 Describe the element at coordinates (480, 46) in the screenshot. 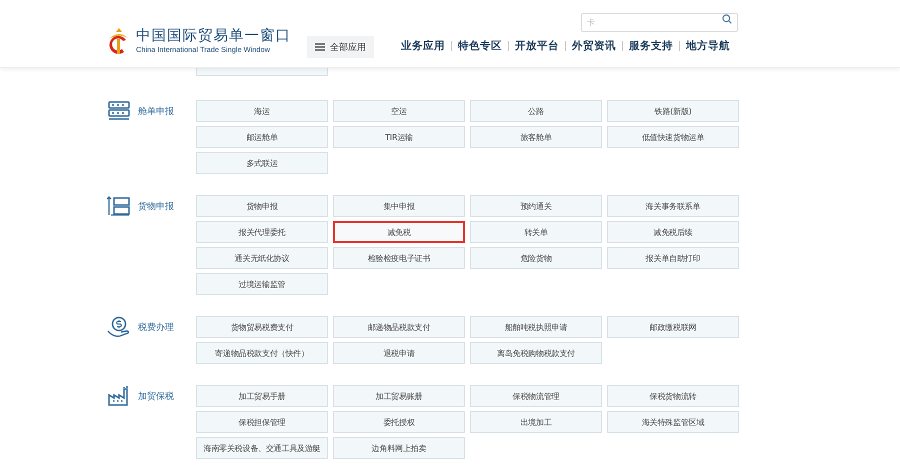

I see `nav-link: 特色专区` at that location.